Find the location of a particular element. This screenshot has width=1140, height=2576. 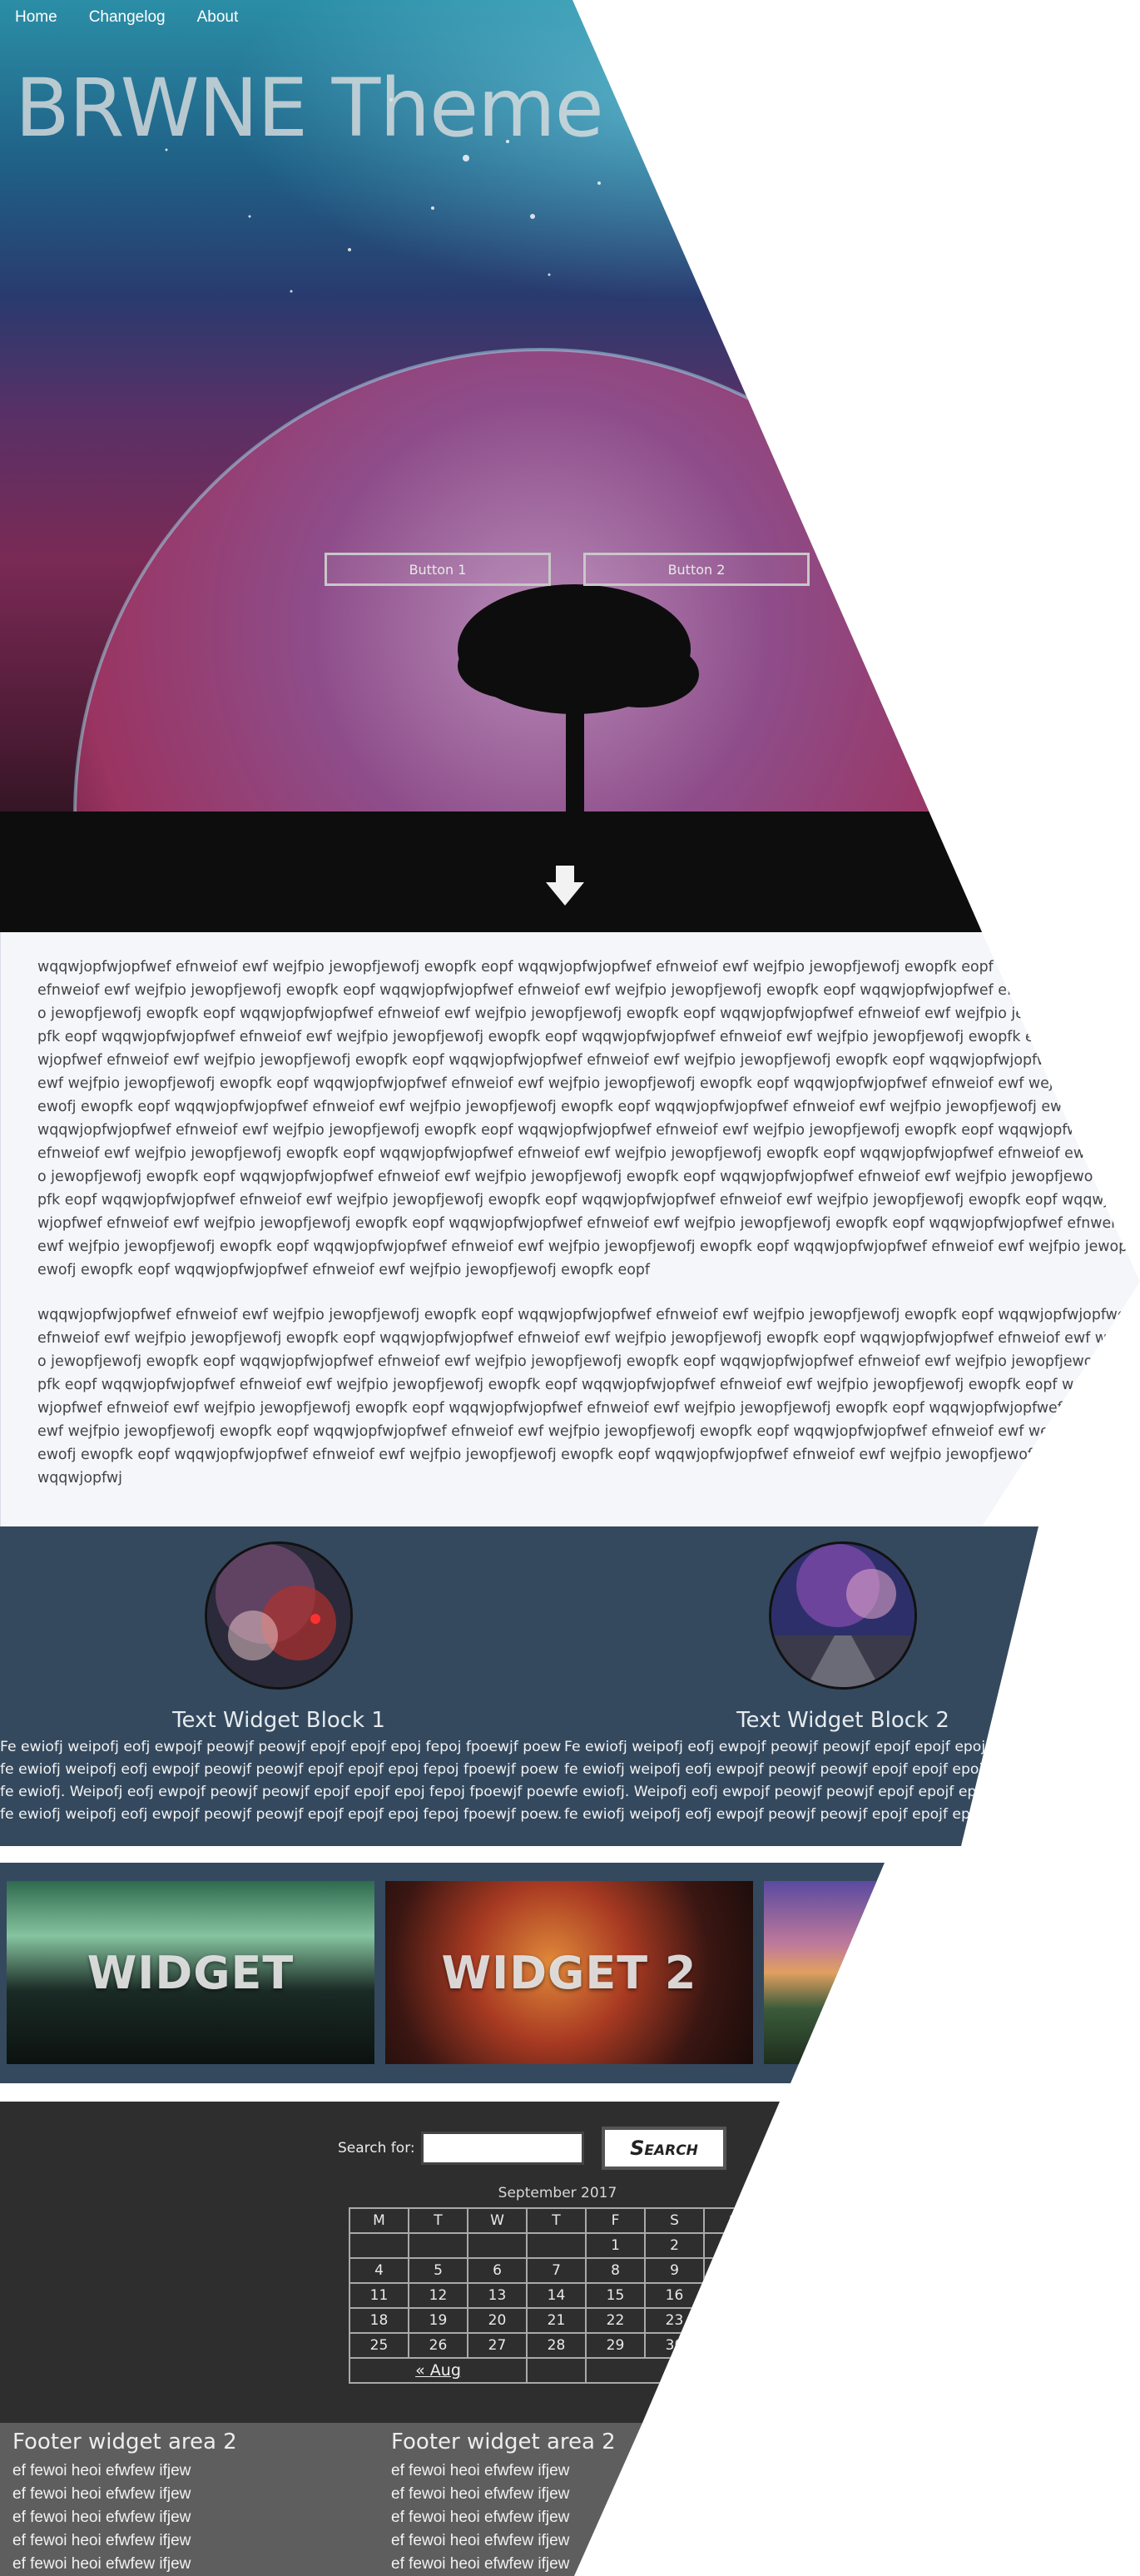

hero-button-2: Button 2 is located at coordinates (696, 569).